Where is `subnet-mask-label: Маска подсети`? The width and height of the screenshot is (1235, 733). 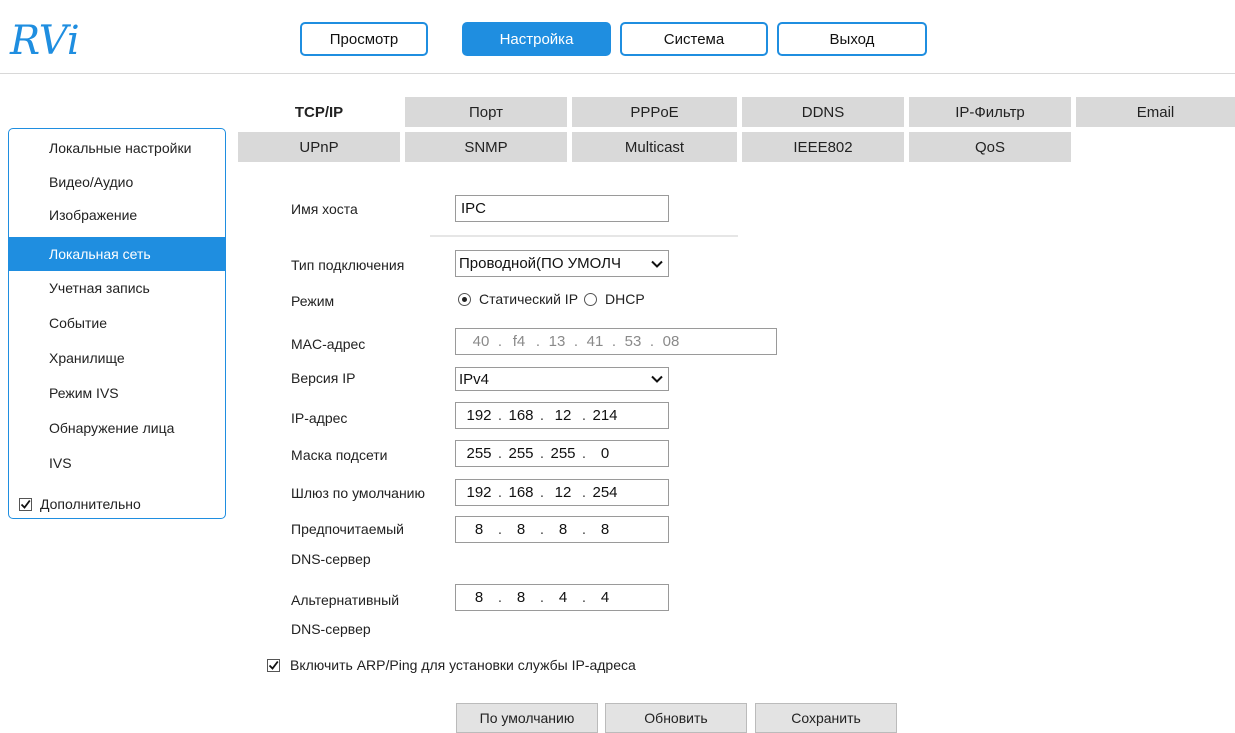
subnet-mask-label: Маска подсети is located at coordinates (339, 455).